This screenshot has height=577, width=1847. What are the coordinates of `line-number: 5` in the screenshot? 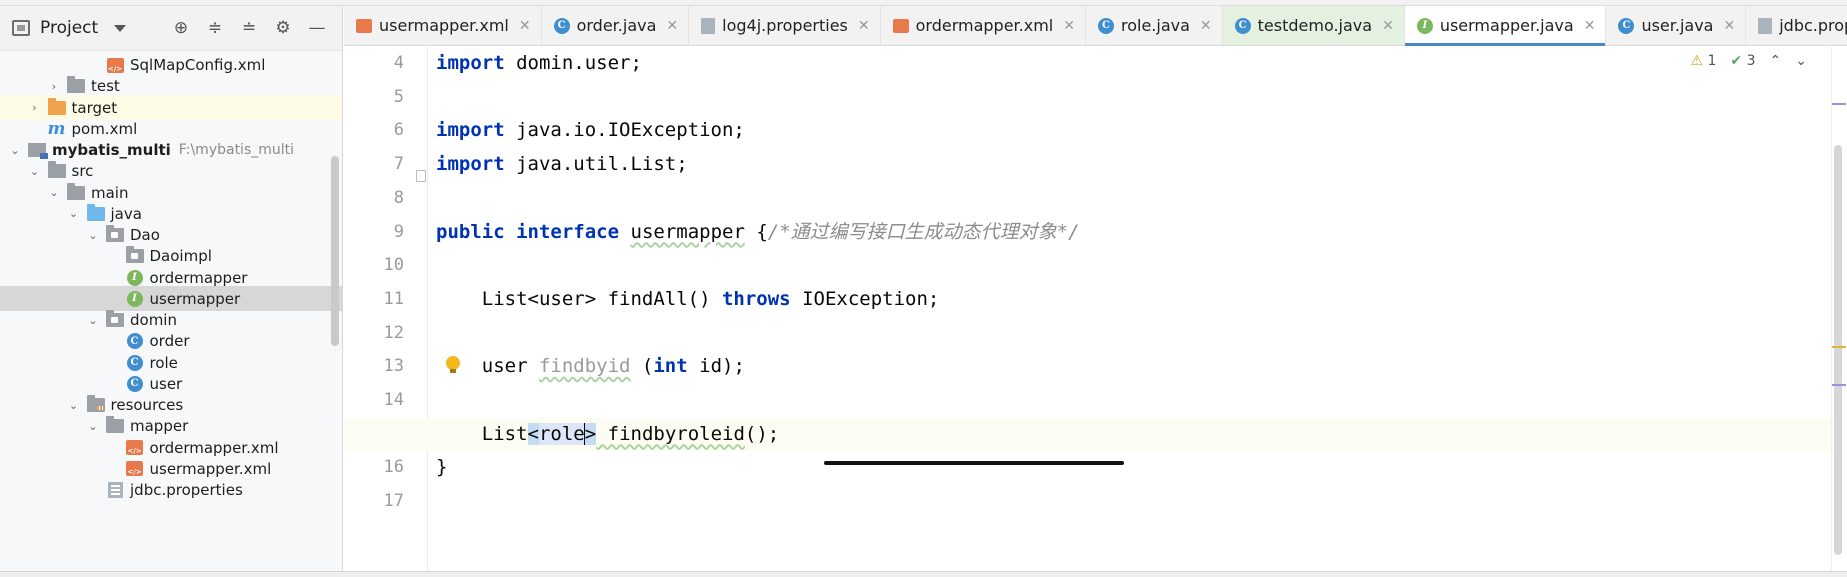 It's located at (398, 96).